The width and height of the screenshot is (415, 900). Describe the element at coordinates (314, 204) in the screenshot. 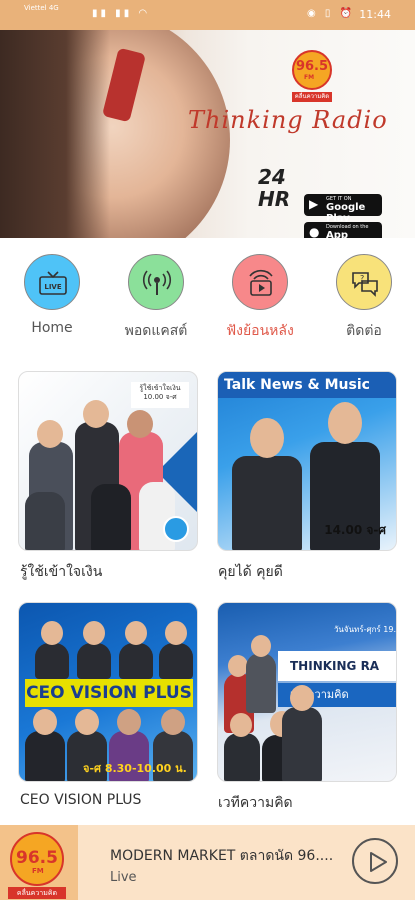

I see `play-store-icon: ▶` at that location.